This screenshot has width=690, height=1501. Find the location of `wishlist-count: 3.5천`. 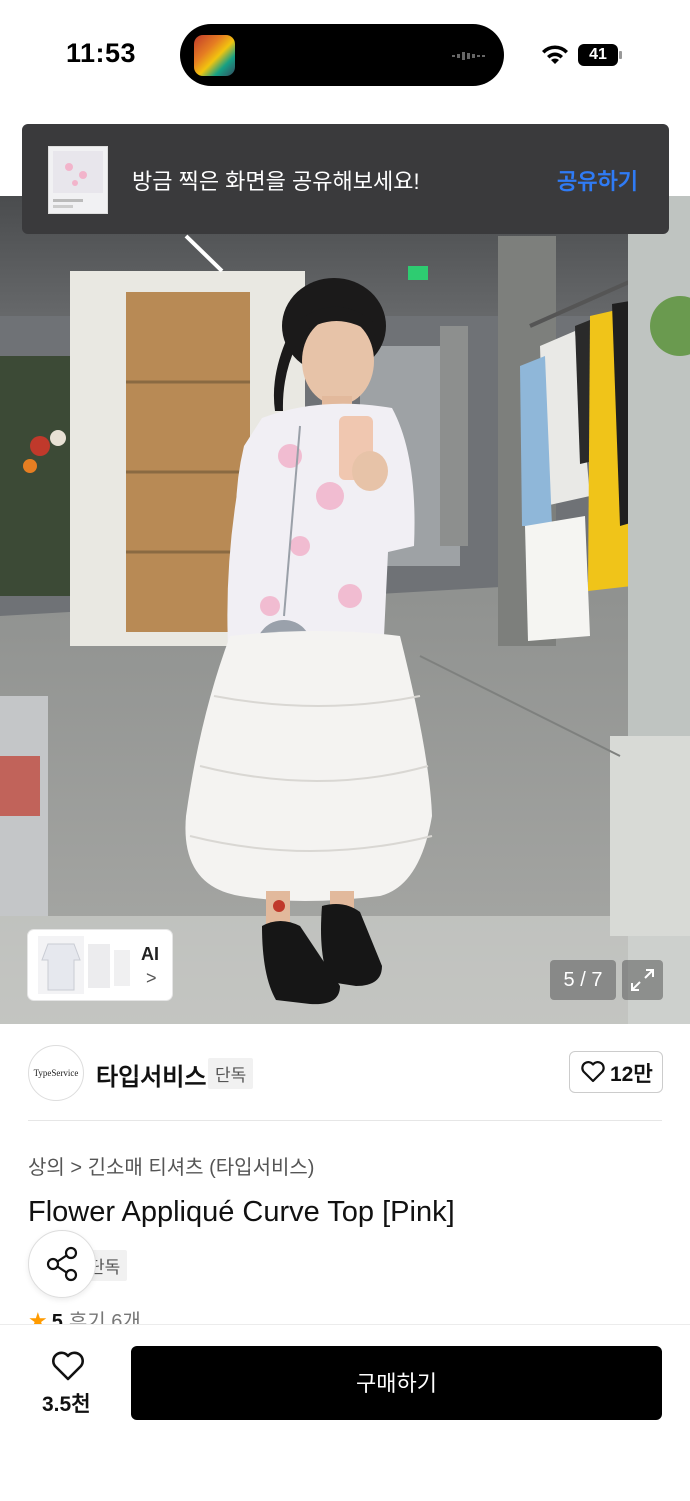

wishlist-count: 3.5천 is located at coordinates (66, 1404).